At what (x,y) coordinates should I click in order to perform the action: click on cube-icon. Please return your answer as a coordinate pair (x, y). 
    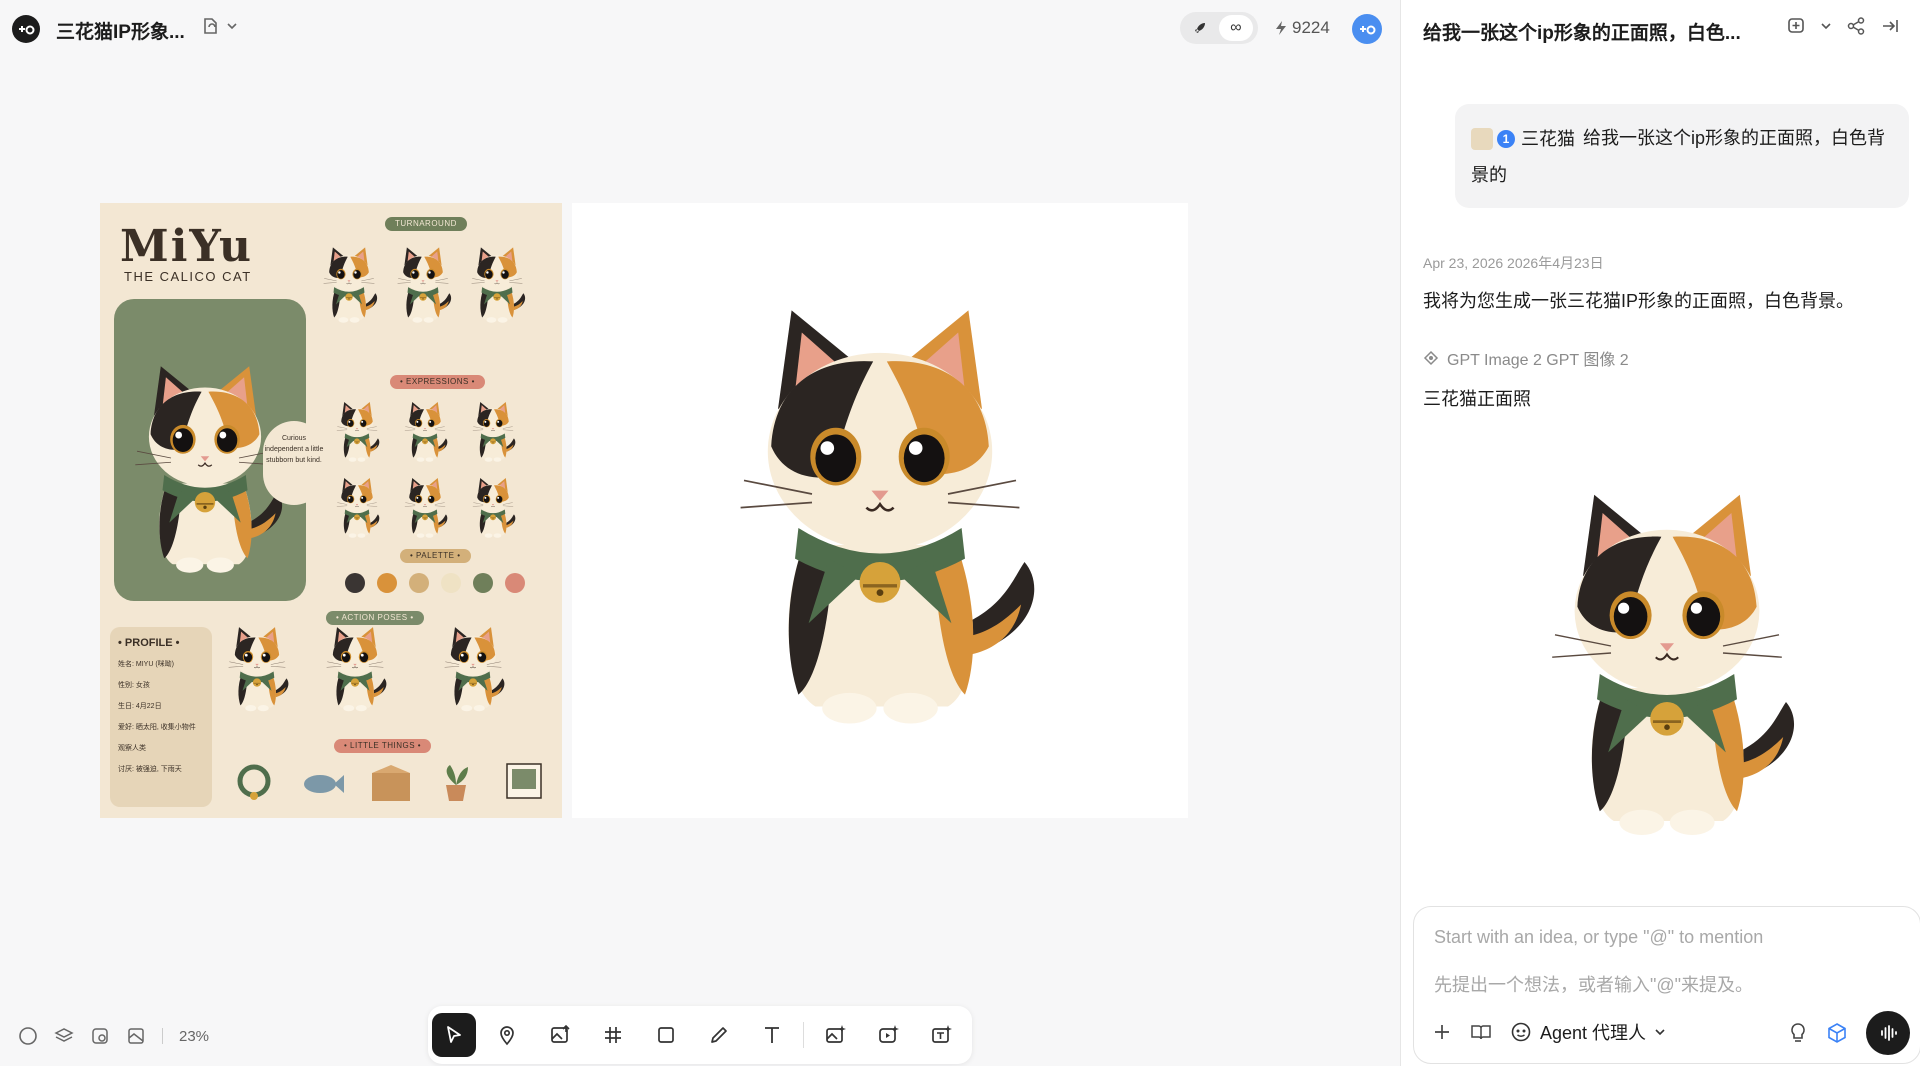
    Looking at the image, I should click on (1837, 1033).